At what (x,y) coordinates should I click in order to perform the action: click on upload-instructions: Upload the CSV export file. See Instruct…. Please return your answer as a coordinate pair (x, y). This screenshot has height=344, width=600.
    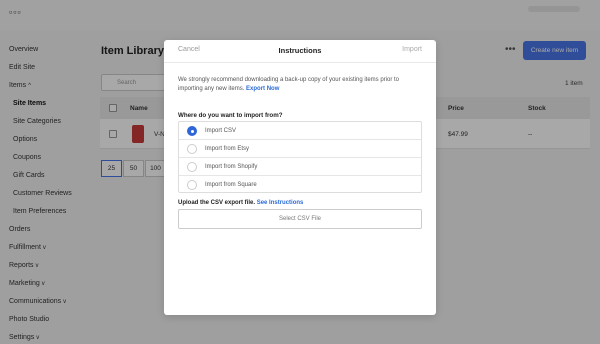
    Looking at the image, I should click on (241, 203).